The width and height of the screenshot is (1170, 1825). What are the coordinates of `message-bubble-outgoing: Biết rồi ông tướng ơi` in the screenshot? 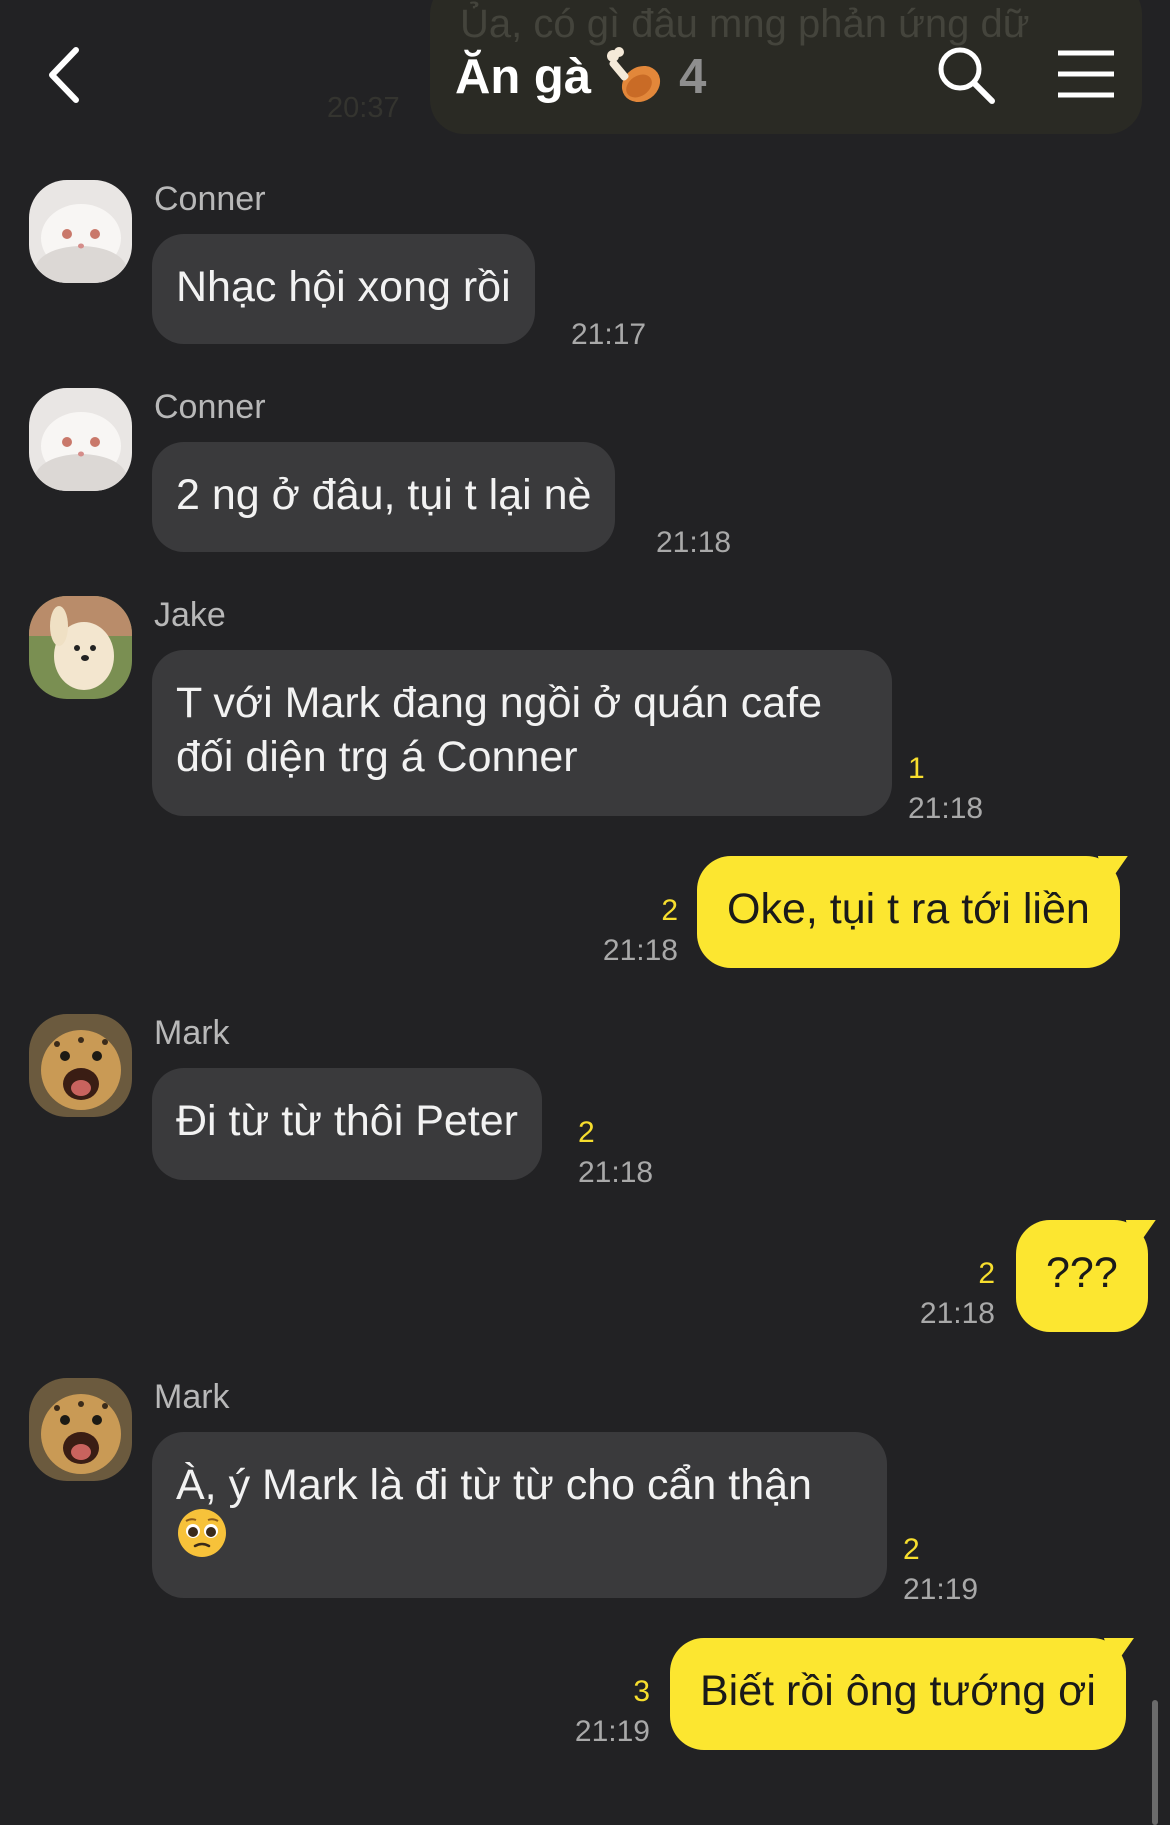 It's located at (898, 1694).